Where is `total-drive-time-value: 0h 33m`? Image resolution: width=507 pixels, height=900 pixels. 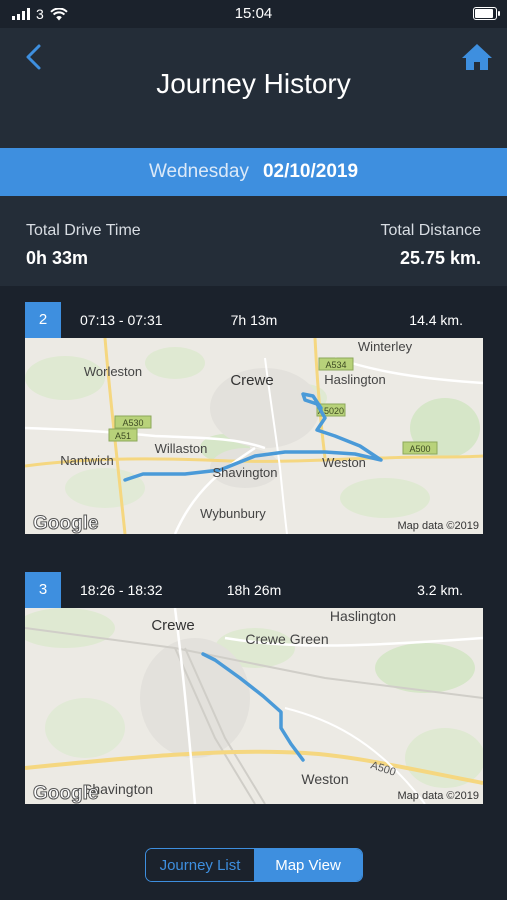 total-drive-time-value: 0h 33m is located at coordinates (57, 258).